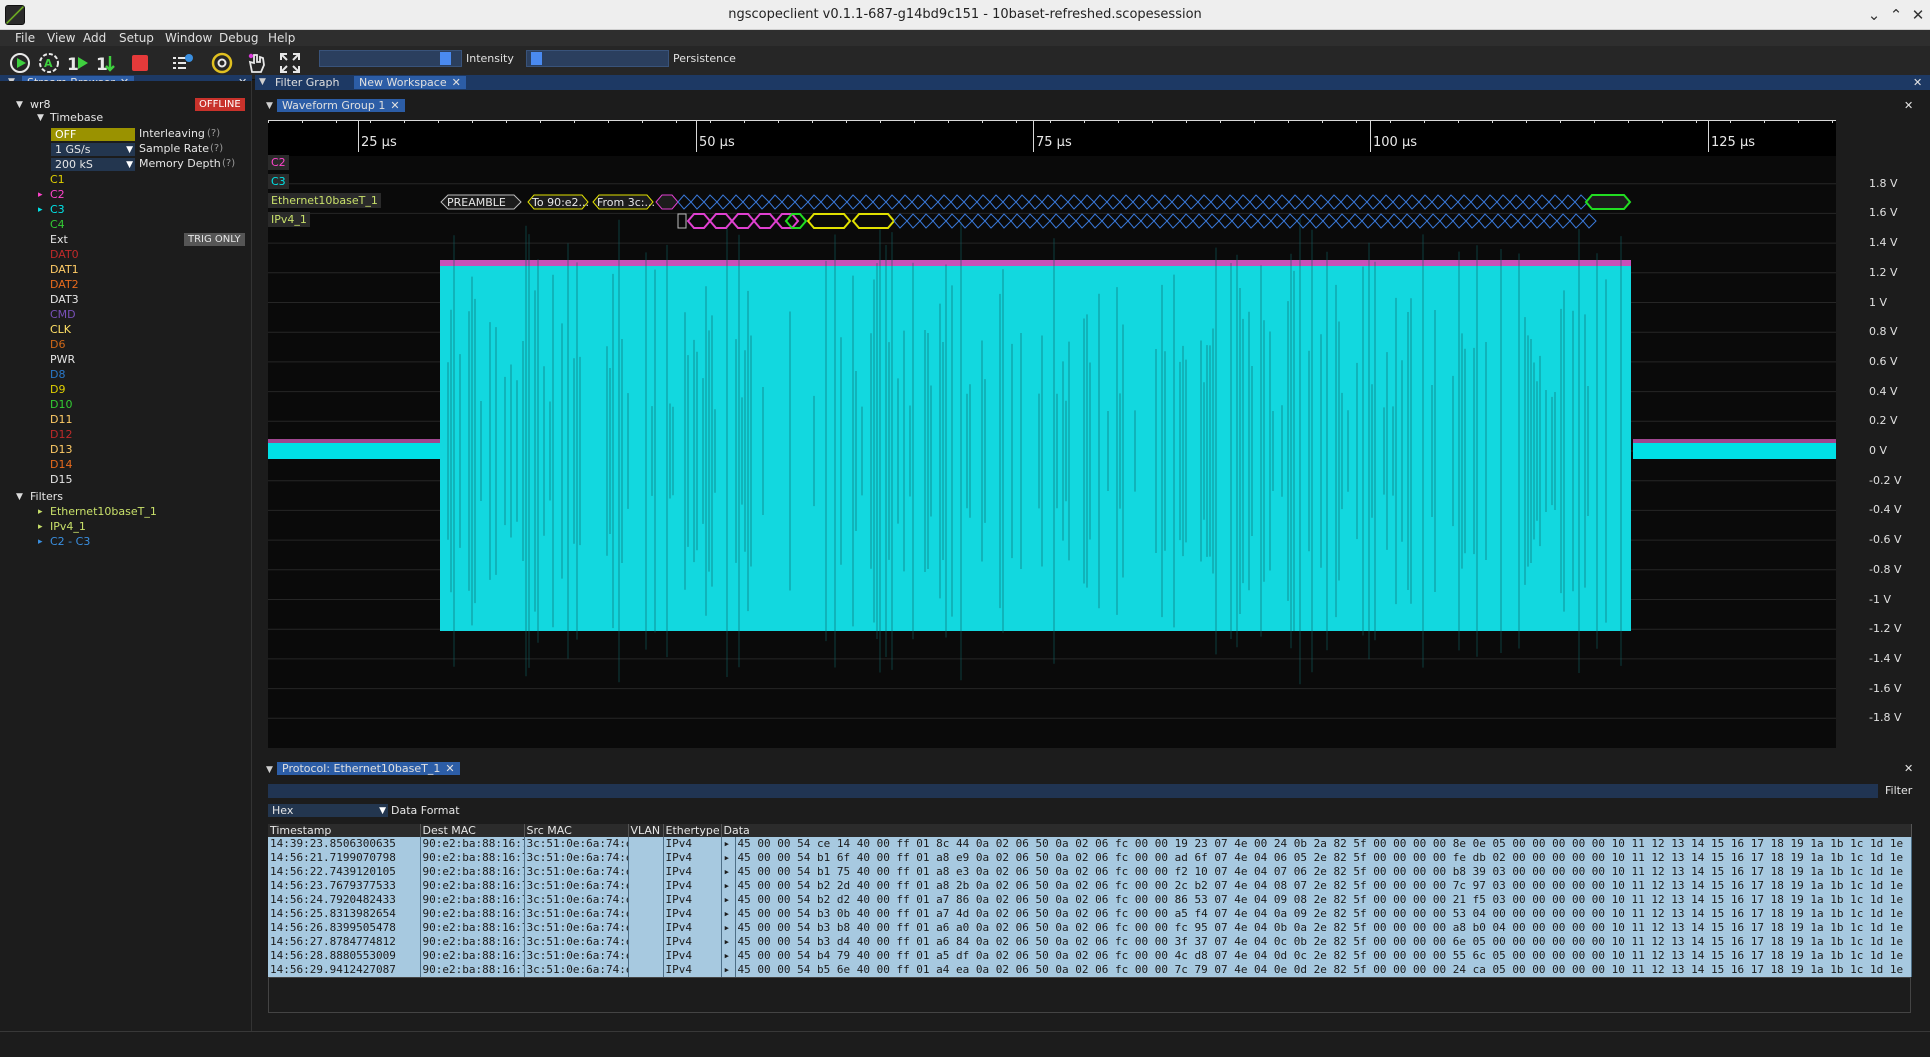 This screenshot has width=1930, height=1057. Describe the element at coordinates (368, 768) in the screenshot. I see `tab-protocol: Protocol: Ethernet10baseT_1 ✕` at that location.